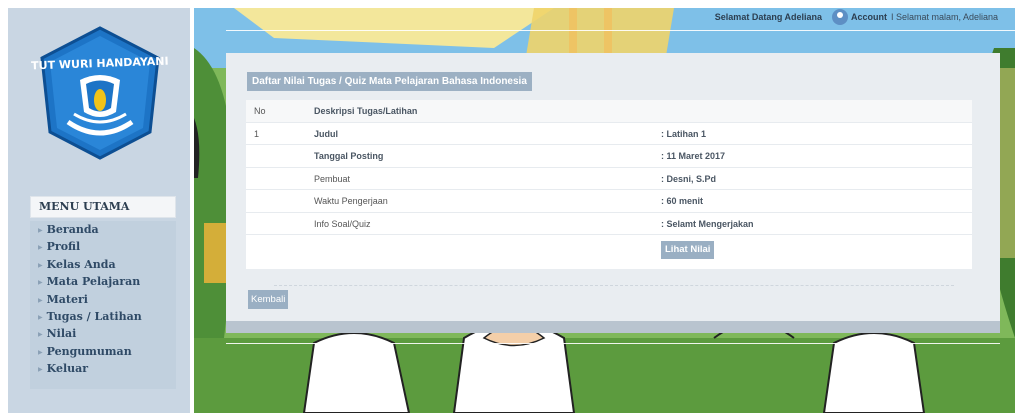 This screenshot has width=1015, height=413. What do you see at coordinates (609, 134) in the screenshot?
I see `table-row: 1 Judul : Latihan 1` at bounding box center [609, 134].